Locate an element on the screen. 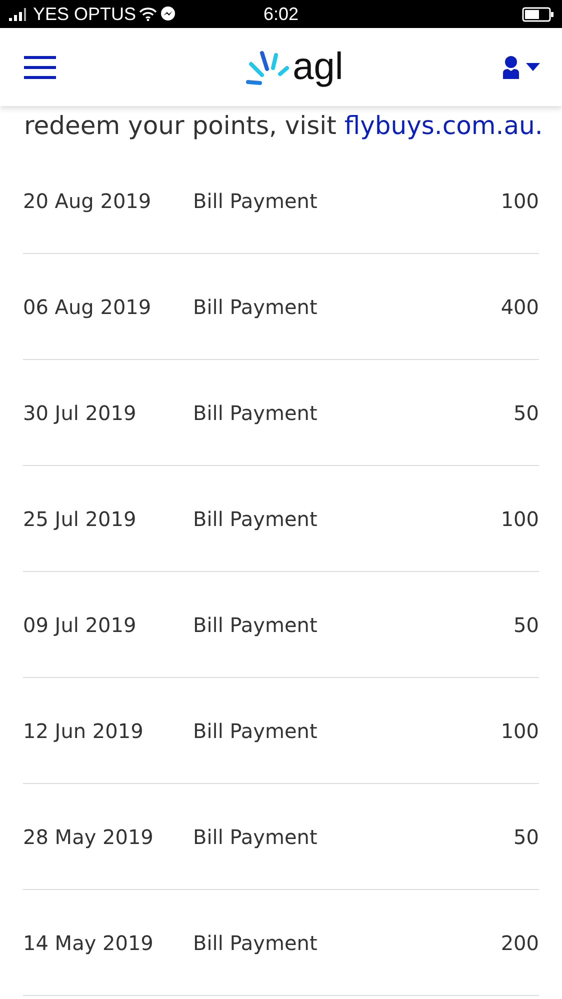 Image resolution: width=562 pixels, height=999 pixels. transaction-date: 25 Jul 2019 is located at coordinates (80, 518).